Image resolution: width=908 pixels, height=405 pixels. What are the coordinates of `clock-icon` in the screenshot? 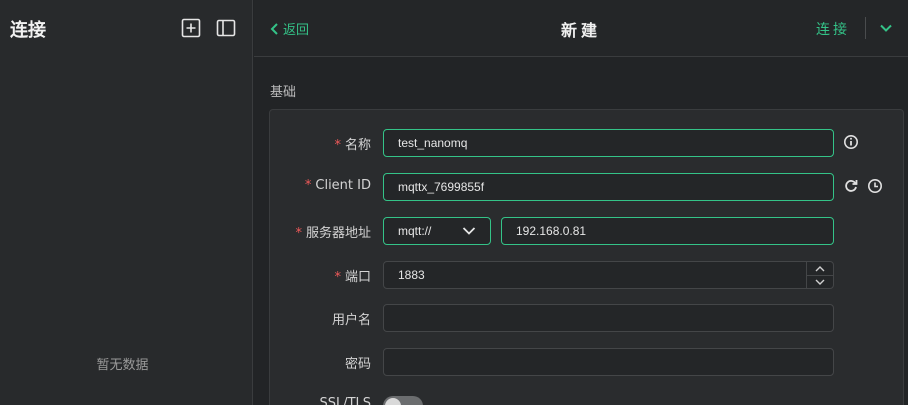 It's located at (875, 186).